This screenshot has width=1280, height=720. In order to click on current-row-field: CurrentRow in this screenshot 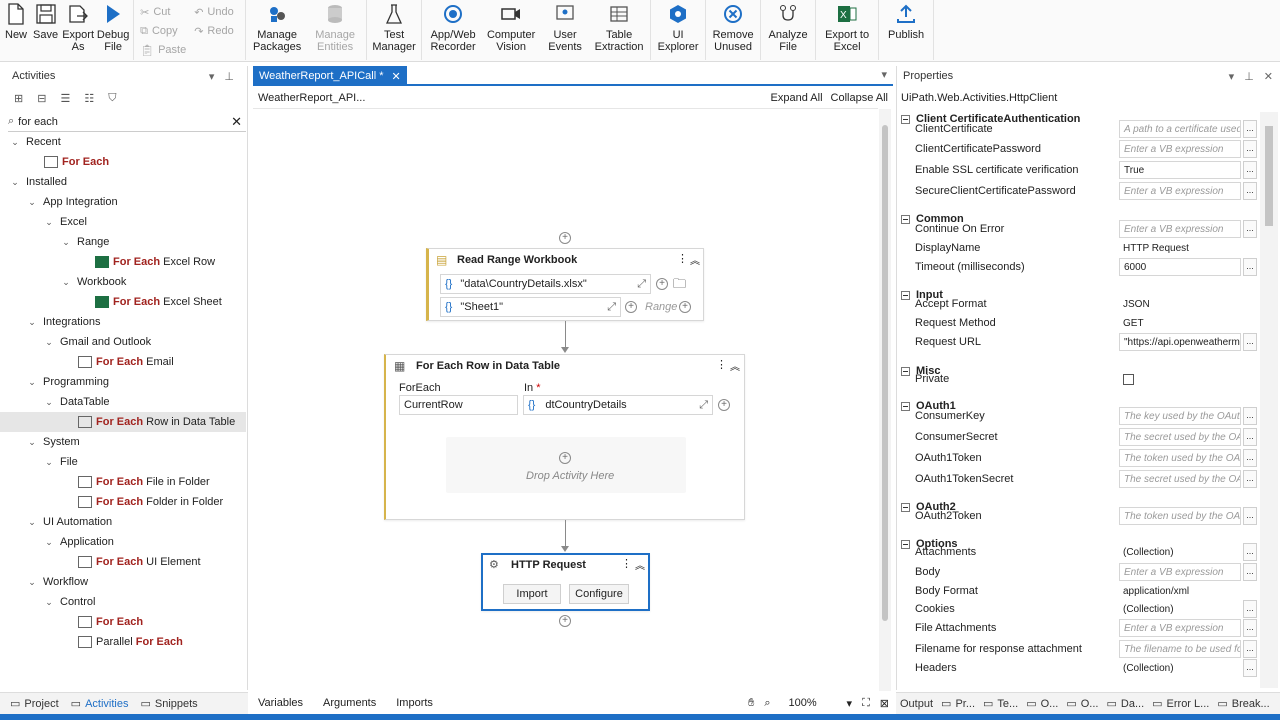, I will do `click(458, 405)`.